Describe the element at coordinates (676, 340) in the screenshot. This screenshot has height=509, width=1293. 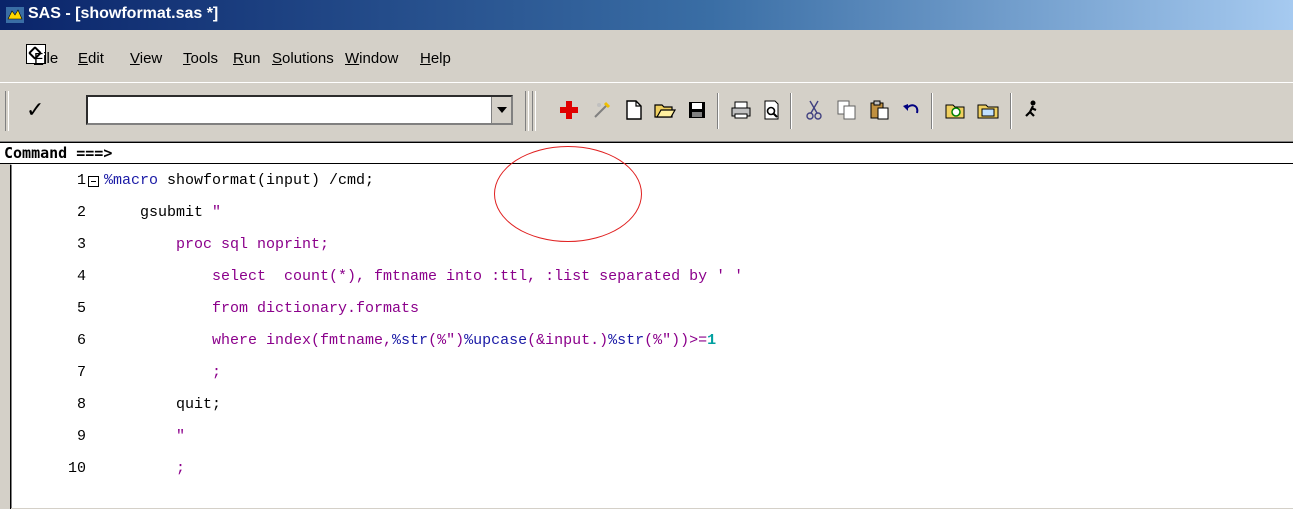
I see `code-token: (%"))>=` at that location.